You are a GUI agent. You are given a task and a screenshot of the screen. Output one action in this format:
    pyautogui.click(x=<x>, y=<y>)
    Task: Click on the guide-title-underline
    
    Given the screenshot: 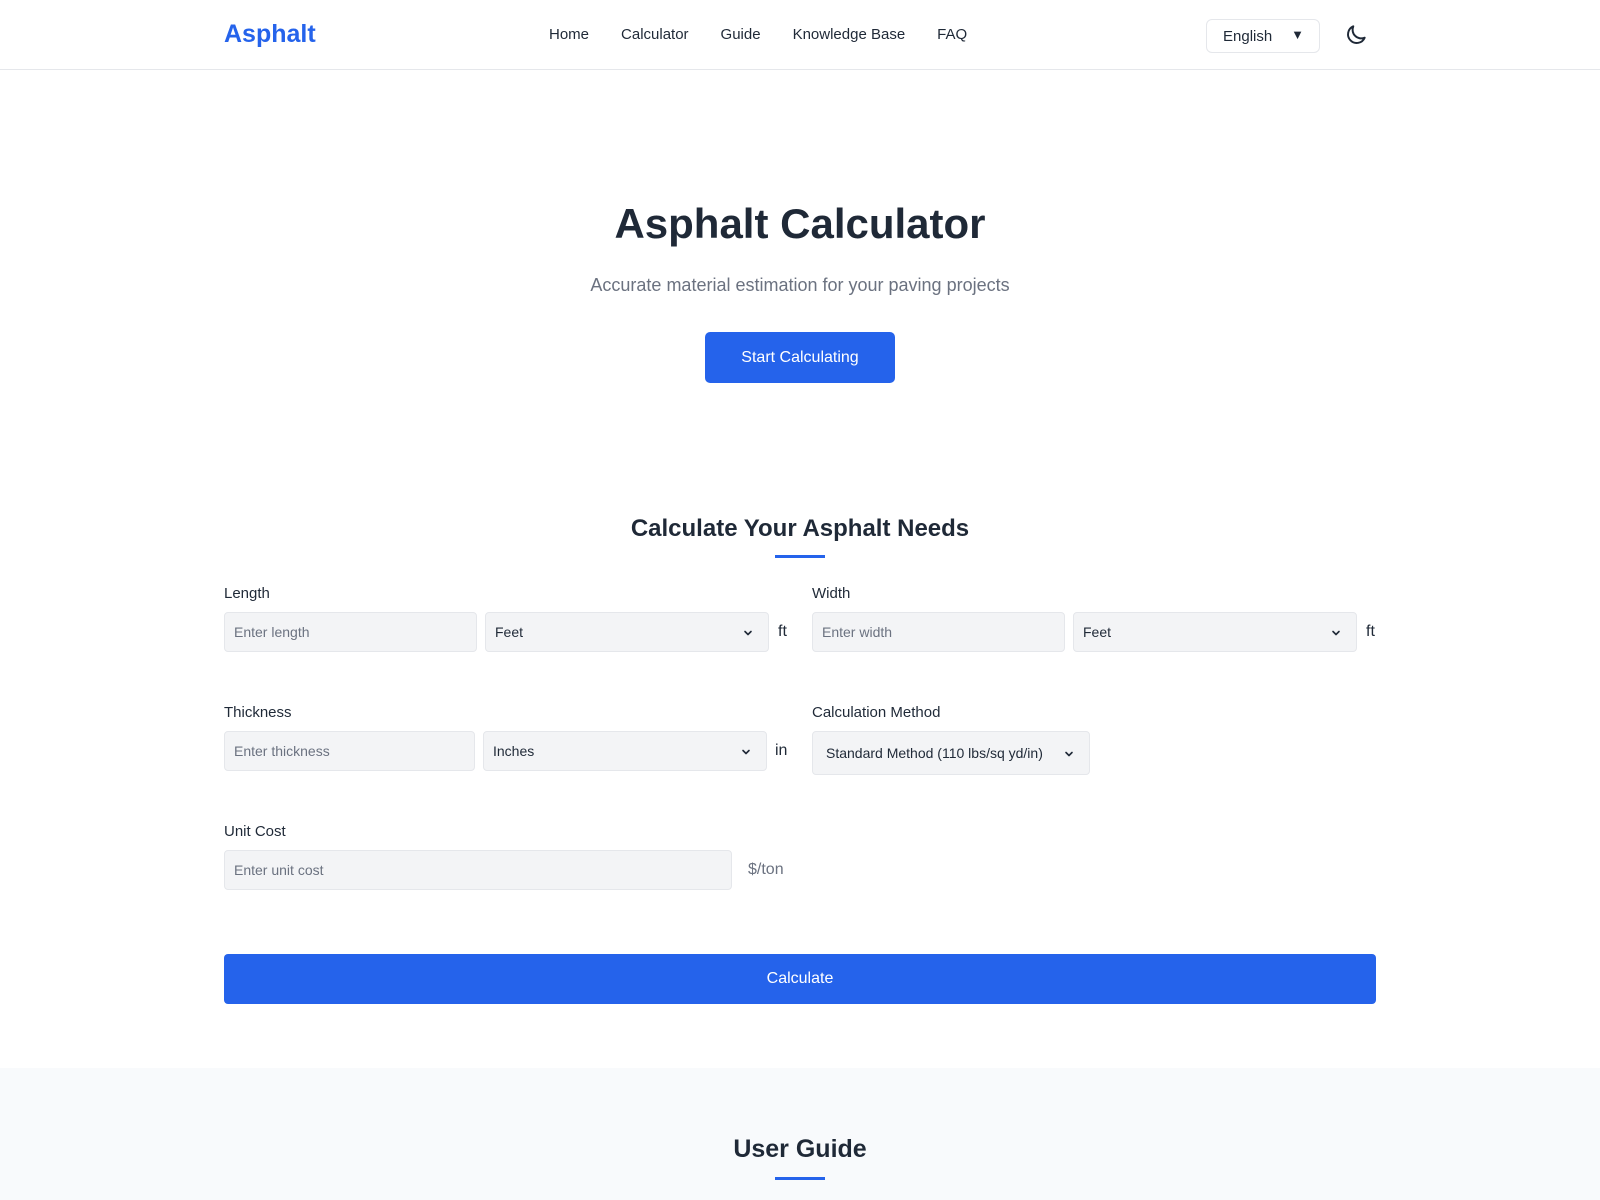 What is the action you would take?
    pyautogui.click(x=800, y=1178)
    